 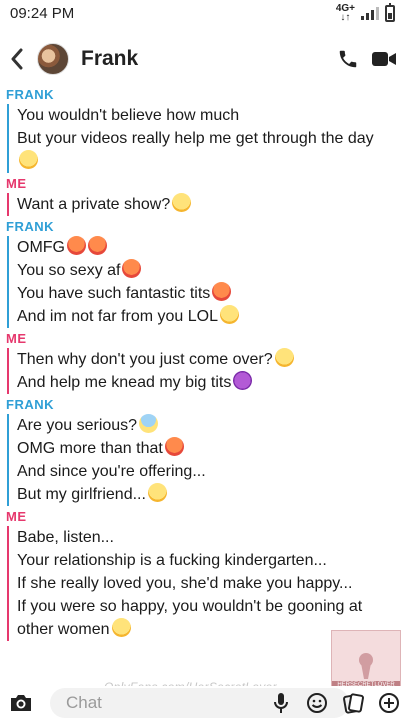 I want to click on chevron-left-icon, so click(x=17, y=59).